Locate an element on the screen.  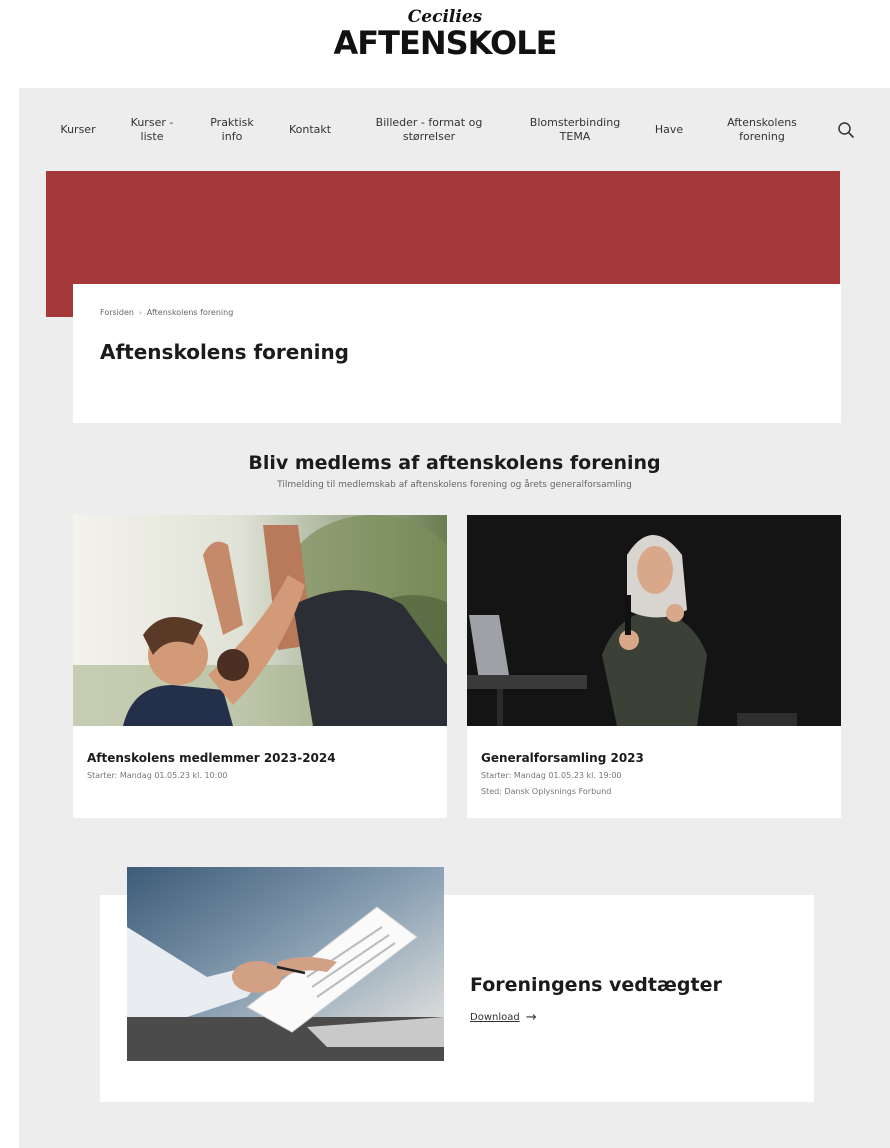
nav-item-billeder: Billeder - format og størrelser is located at coordinates (429, 130).